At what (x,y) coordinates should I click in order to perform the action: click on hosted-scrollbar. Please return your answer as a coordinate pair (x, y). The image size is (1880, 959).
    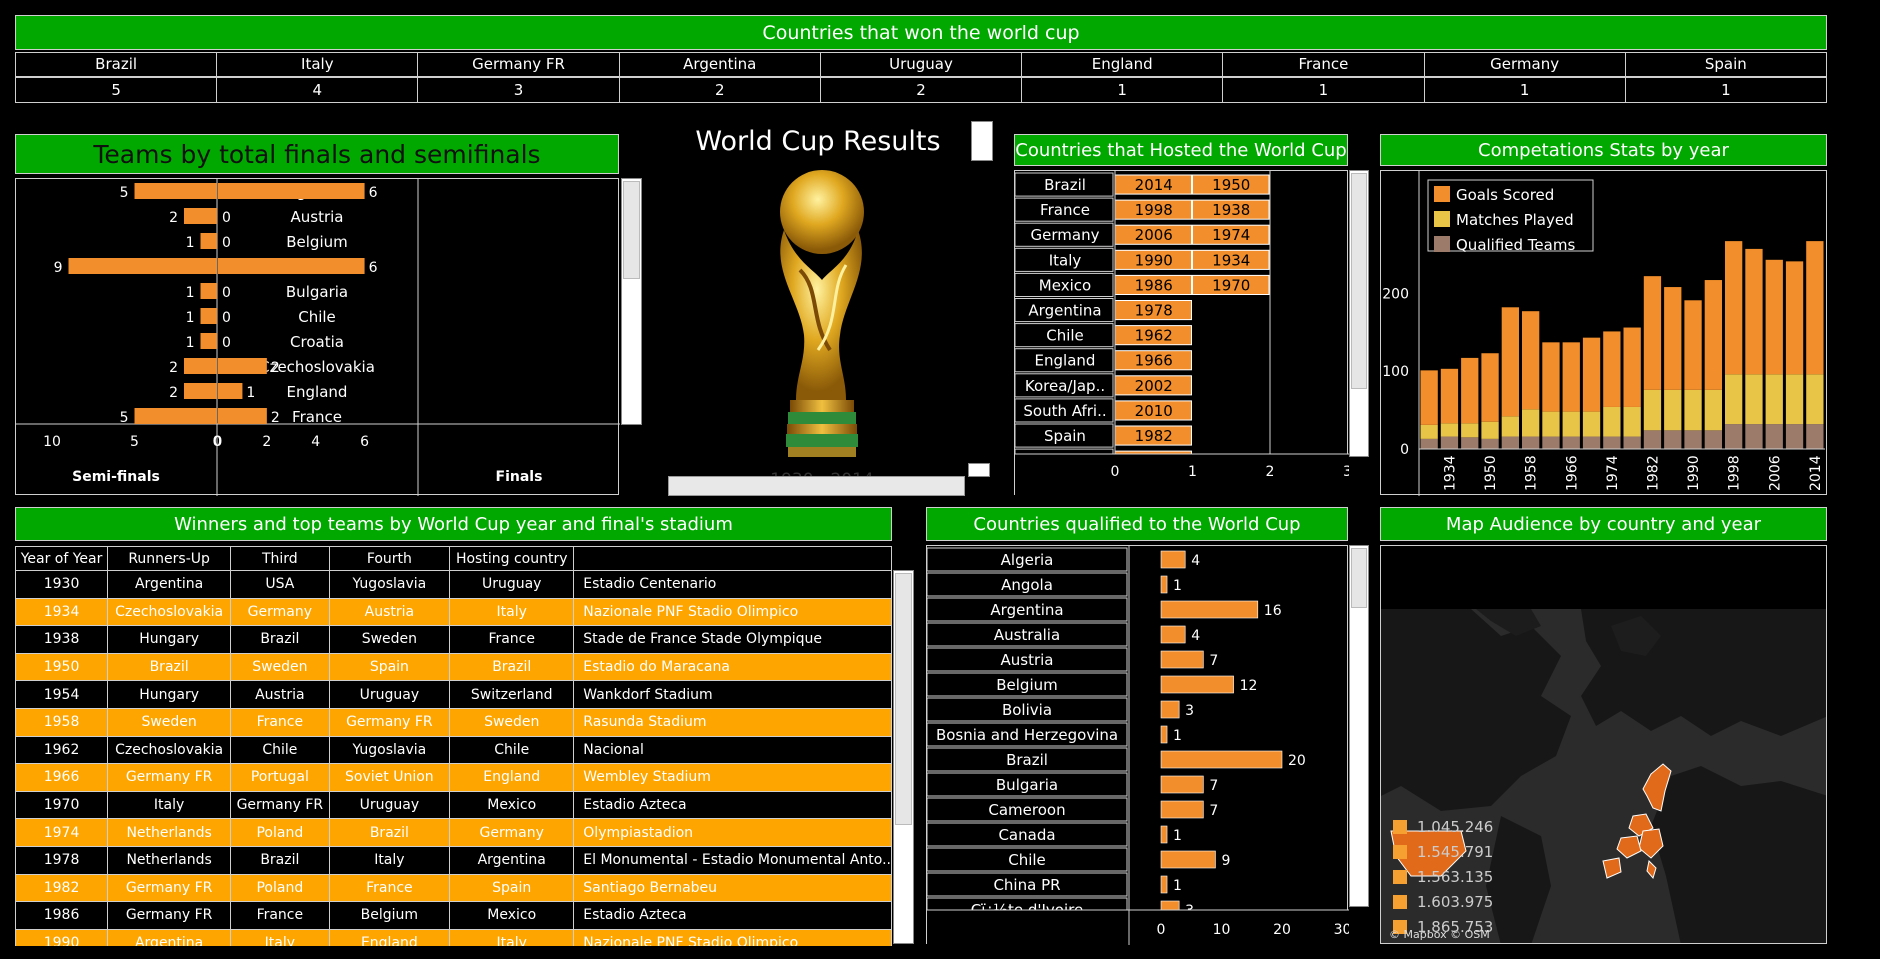
    Looking at the image, I should click on (1359, 313).